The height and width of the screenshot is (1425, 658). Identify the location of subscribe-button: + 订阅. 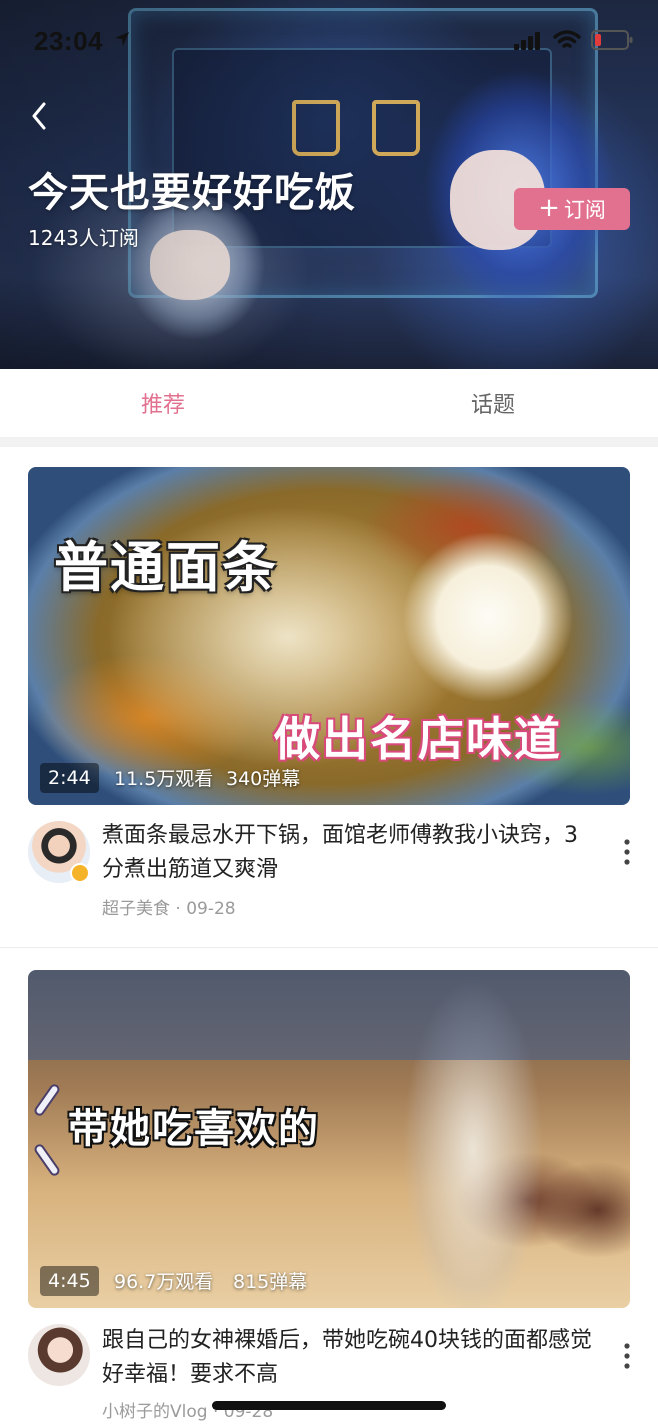
(572, 209).